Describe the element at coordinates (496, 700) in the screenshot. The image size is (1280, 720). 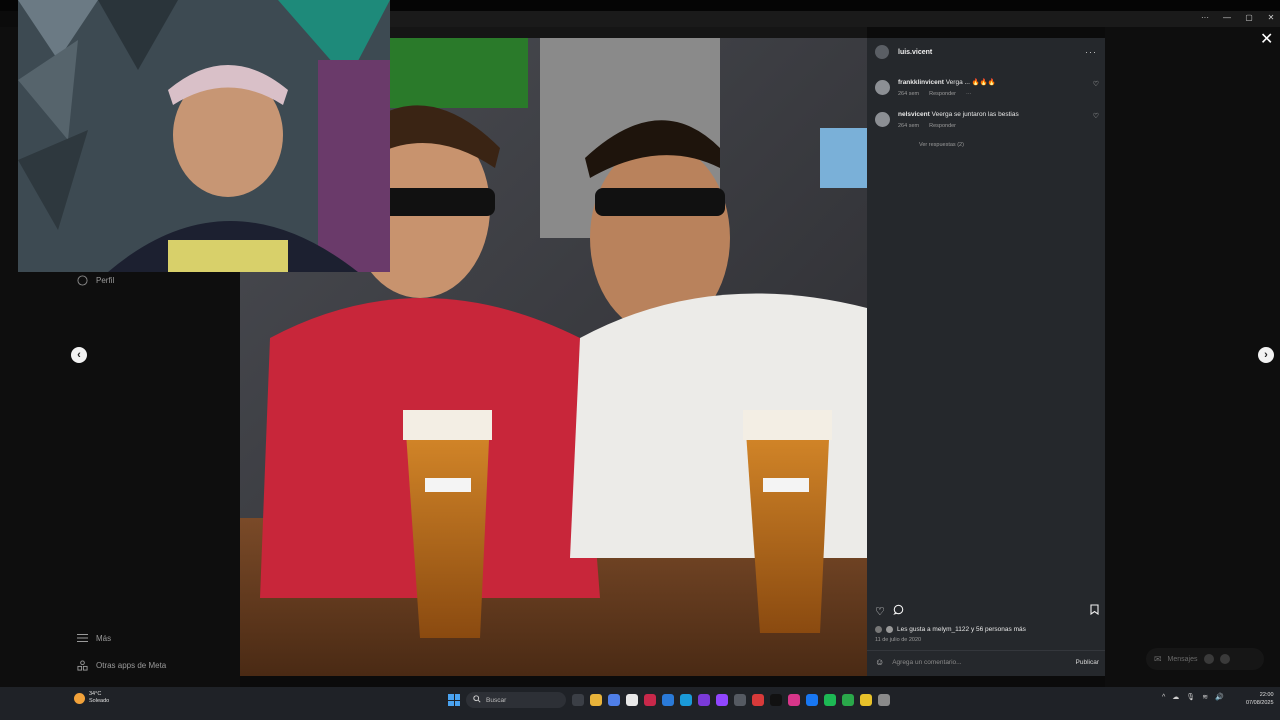
I see `search-placeholder: Buscar` at that location.